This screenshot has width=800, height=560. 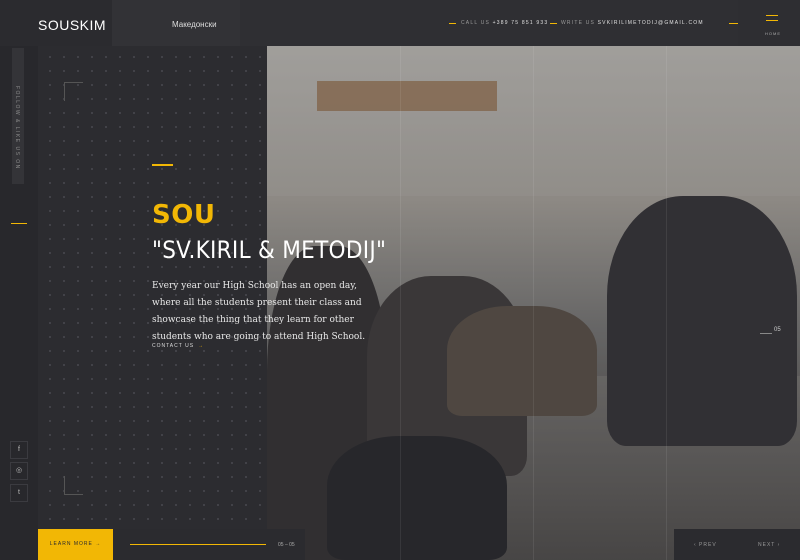 What do you see at coordinates (75, 544) in the screenshot?
I see `learn-more-button: LEARN MORE →` at bounding box center [75, 544].